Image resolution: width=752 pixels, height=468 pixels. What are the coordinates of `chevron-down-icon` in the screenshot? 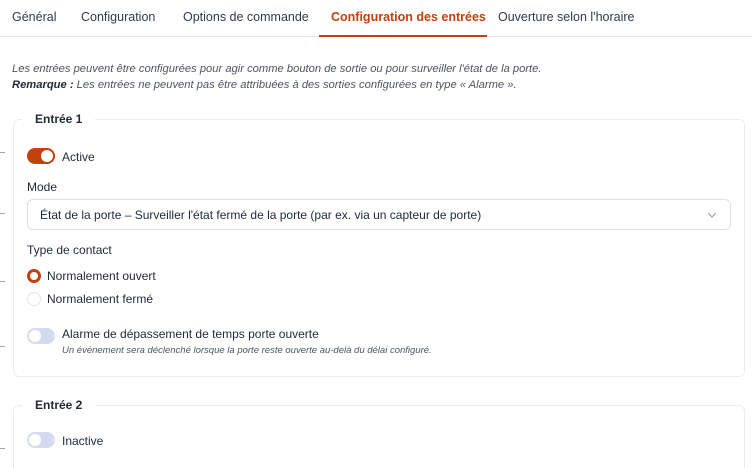 It's located at (712, 215).